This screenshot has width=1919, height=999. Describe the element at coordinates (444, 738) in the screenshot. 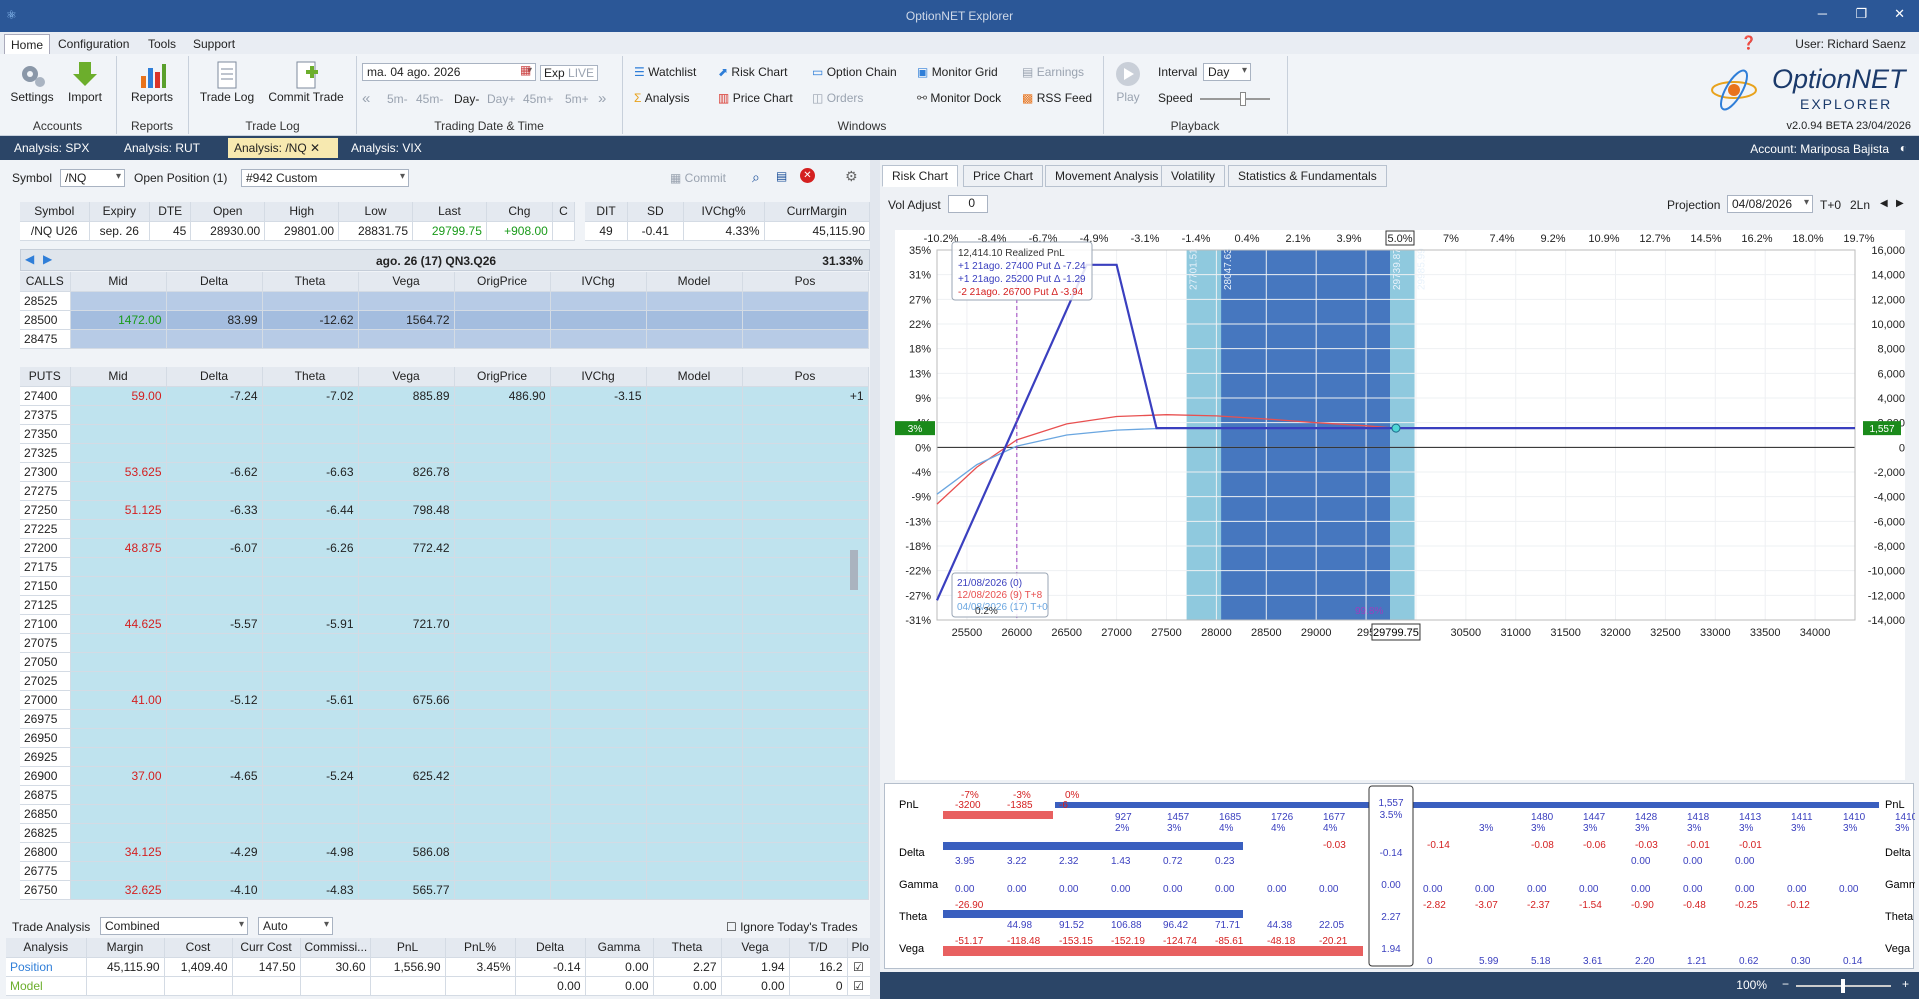

I see `chain-row: 26950` at that location.